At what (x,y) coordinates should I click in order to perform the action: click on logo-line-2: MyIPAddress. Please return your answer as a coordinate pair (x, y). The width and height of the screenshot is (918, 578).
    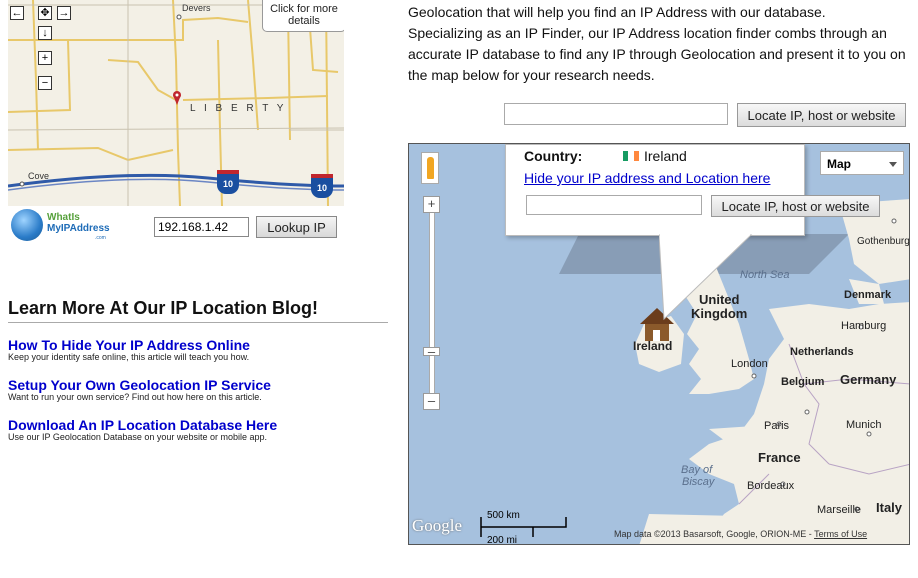
    Looking at the image, I should click on (78, 228).